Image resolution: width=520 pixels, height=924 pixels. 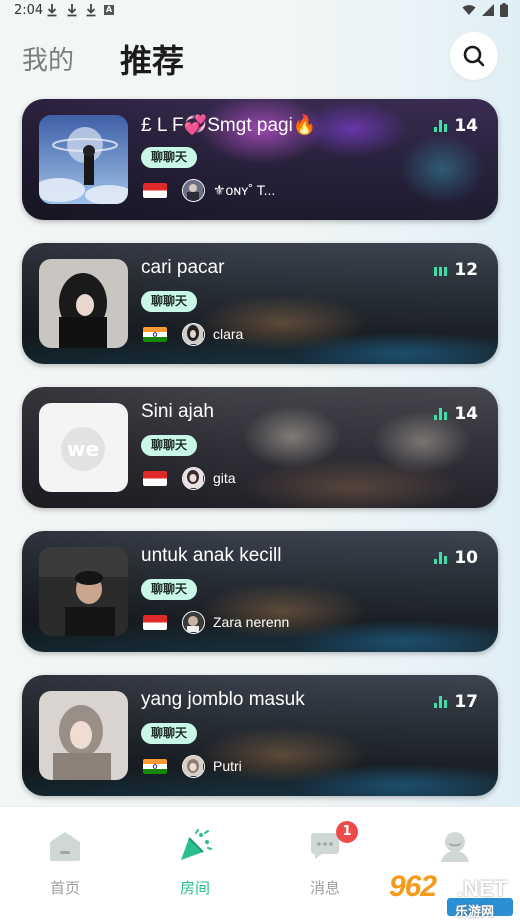 I want to click on room-name: cari pacar, so click(x=183, y=267).